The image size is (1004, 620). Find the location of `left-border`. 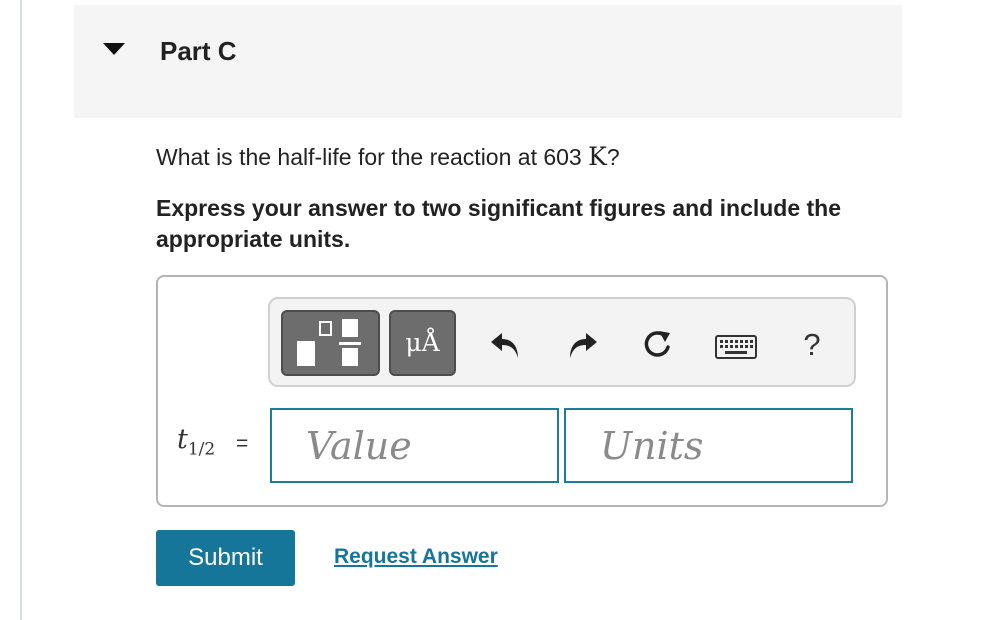

left-border is located at coordinates (21, 310).